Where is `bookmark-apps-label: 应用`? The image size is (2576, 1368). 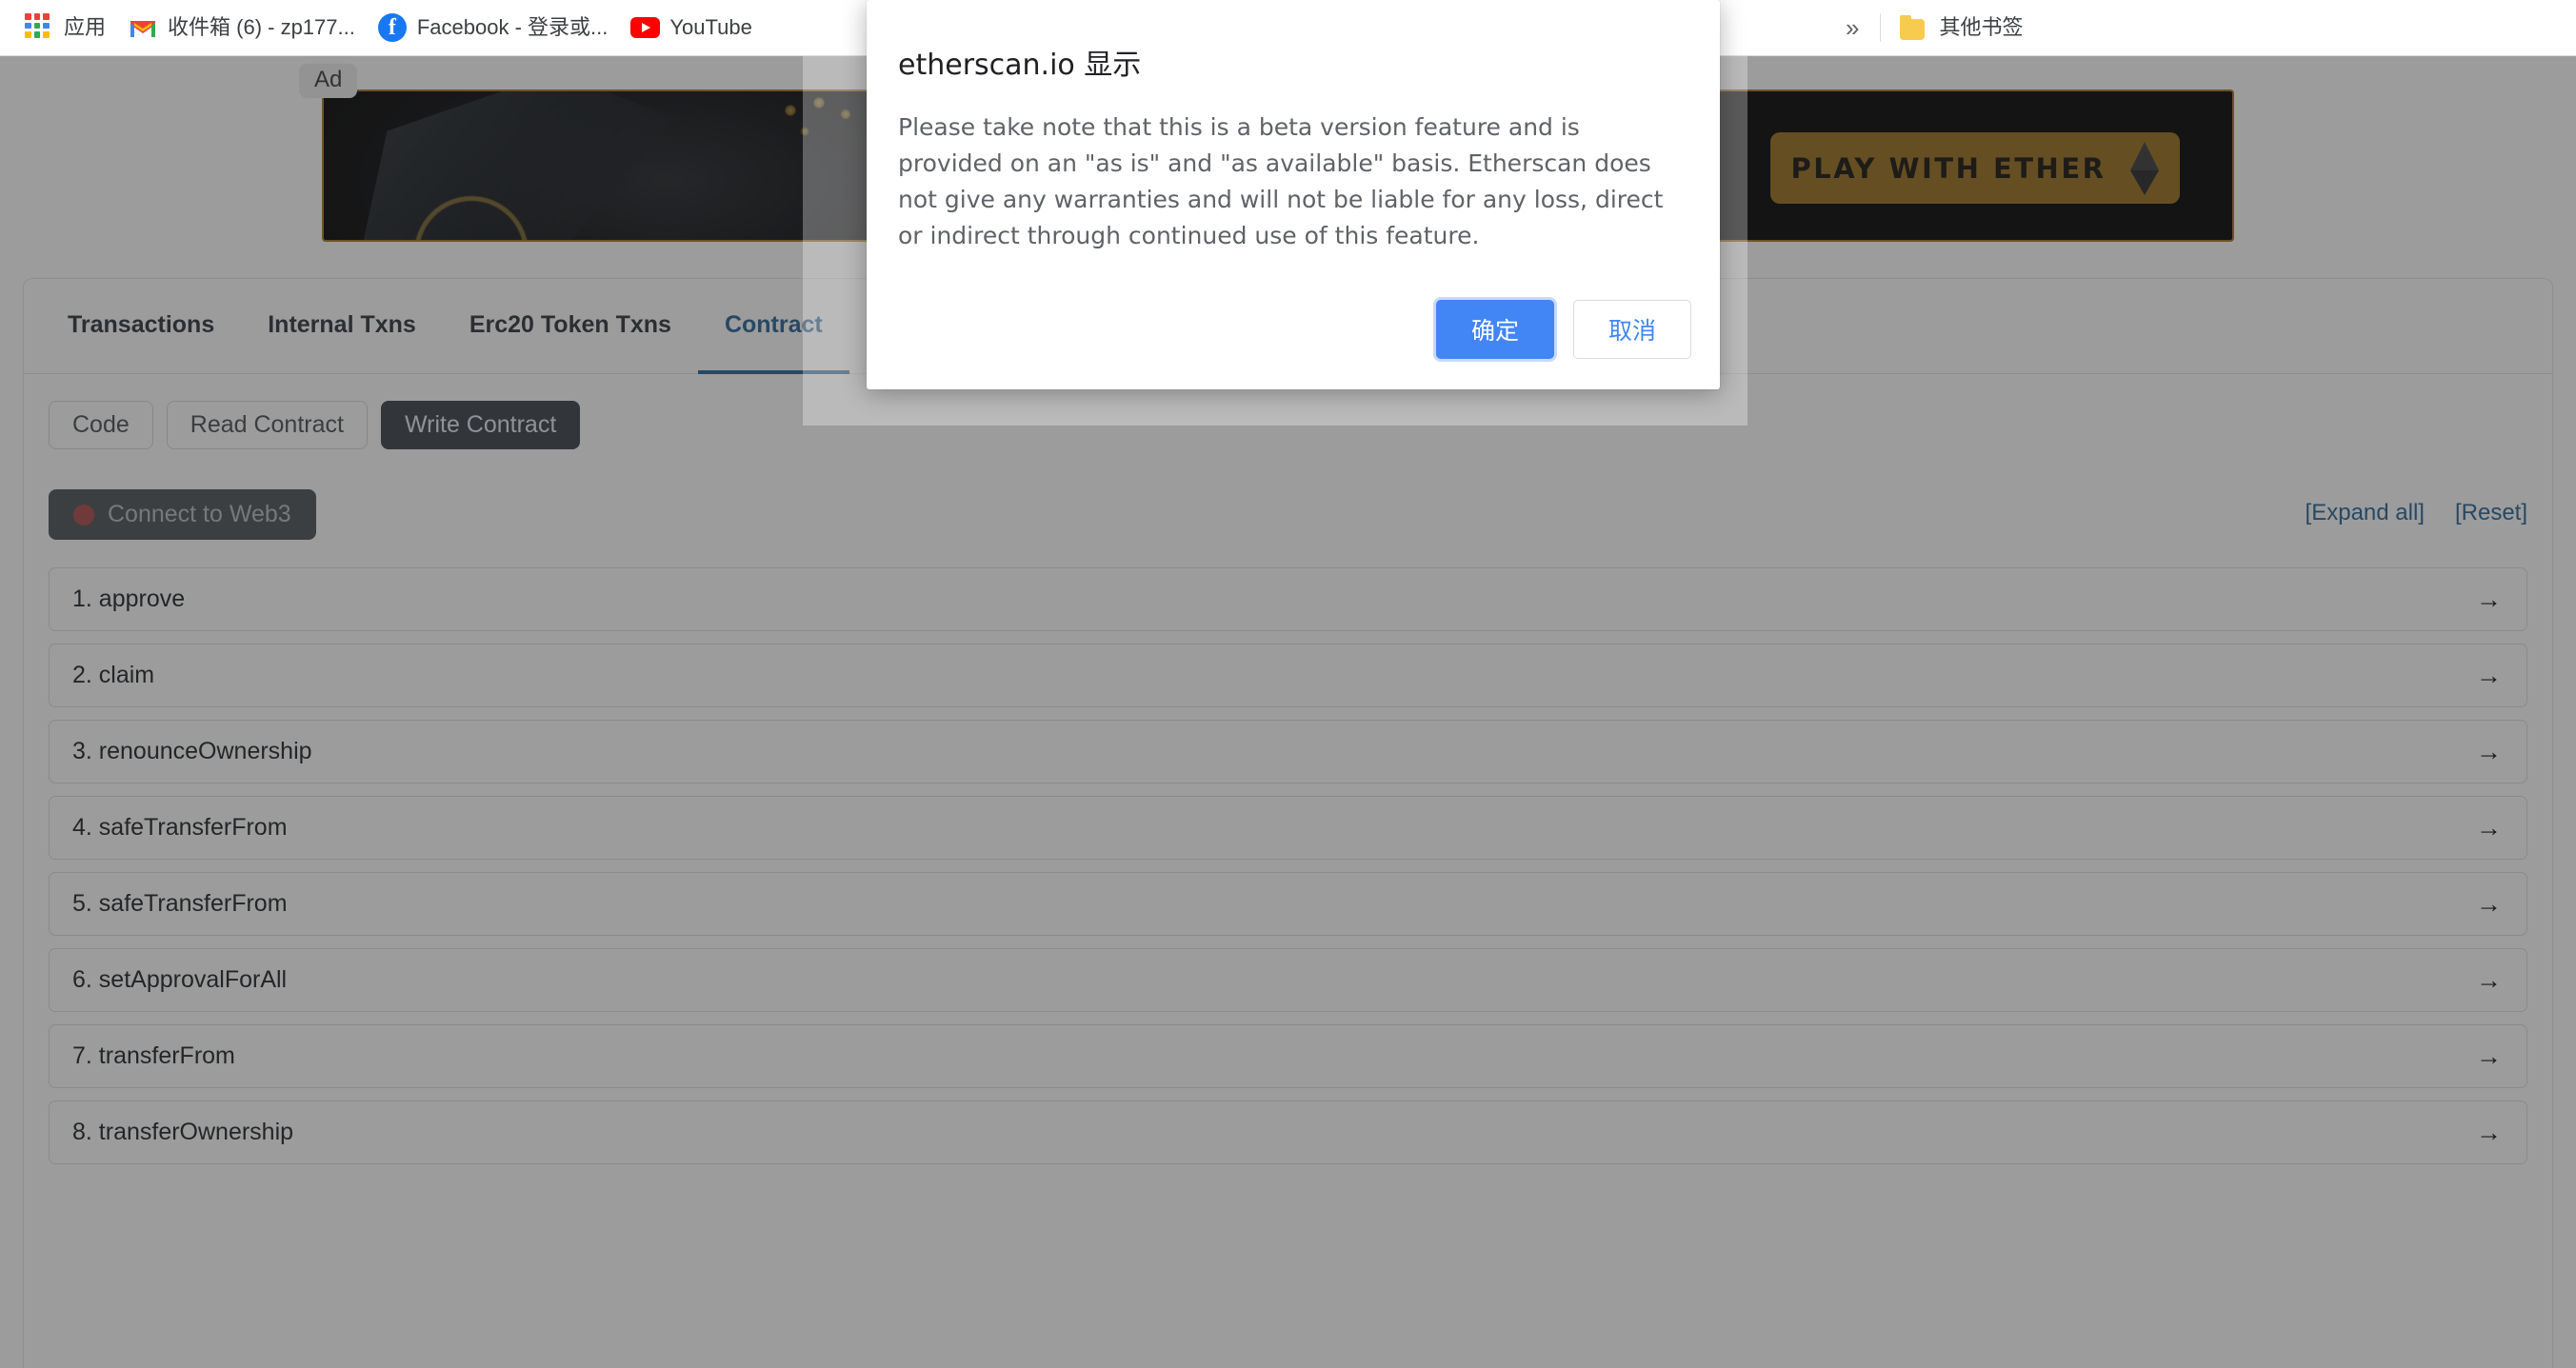 bookmark-apps-label: 应用 is located at coordinates (85, 27).